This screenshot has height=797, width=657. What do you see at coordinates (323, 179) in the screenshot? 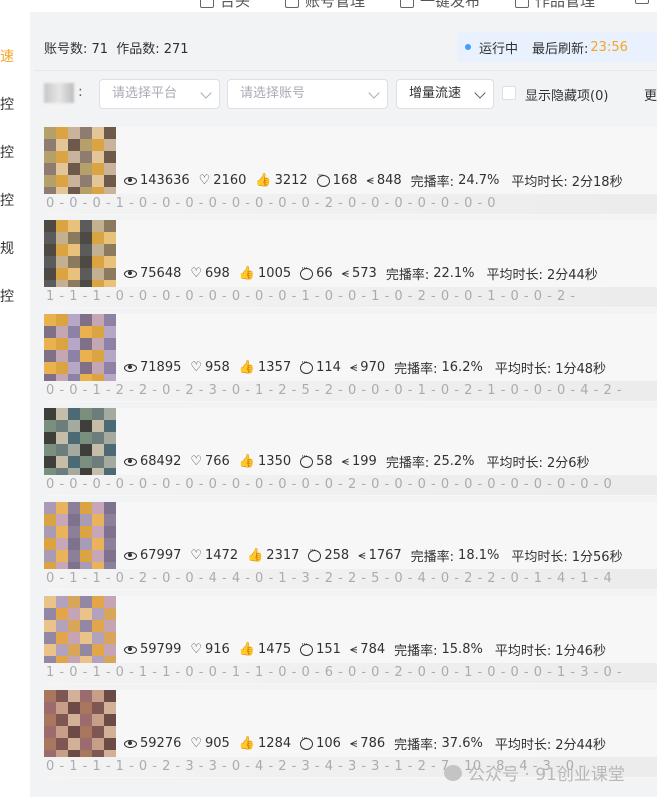
I see `comment-icon` at bounding box center [323, 179].